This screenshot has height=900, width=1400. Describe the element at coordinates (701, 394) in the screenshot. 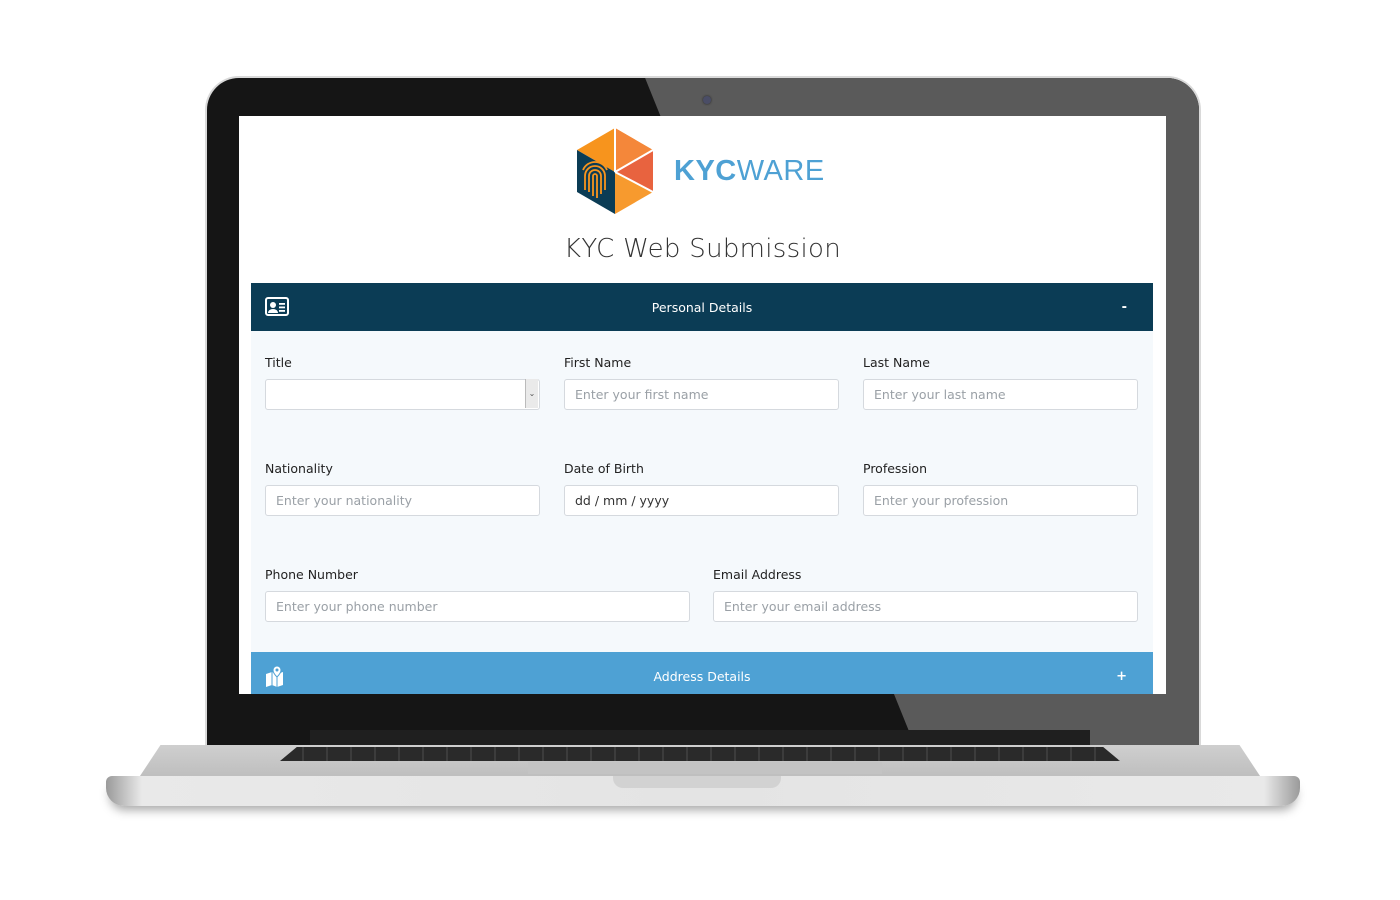

I see `first-name-input: Enter your first name` at that location.